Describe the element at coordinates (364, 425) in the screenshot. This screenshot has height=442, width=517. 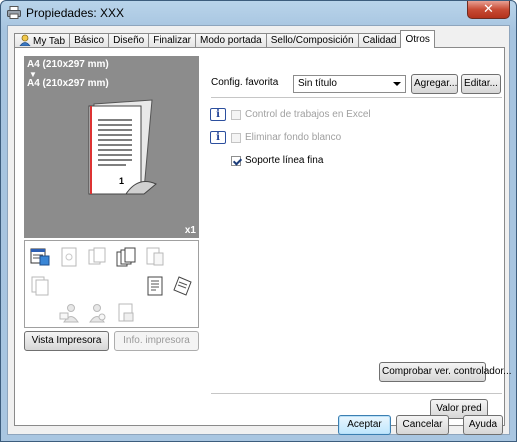
I see `ok-button: Aceptar` at that location.